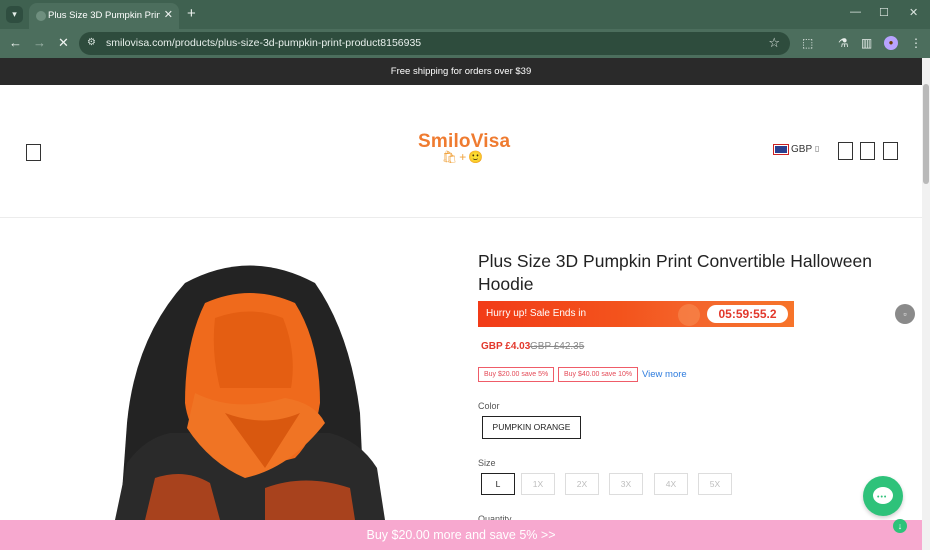 This screenshot has width=930, height=550. What do you see at coordinates (845, 151) in the screenshot?
I see `search-icon` at bounding box center [845, 151].